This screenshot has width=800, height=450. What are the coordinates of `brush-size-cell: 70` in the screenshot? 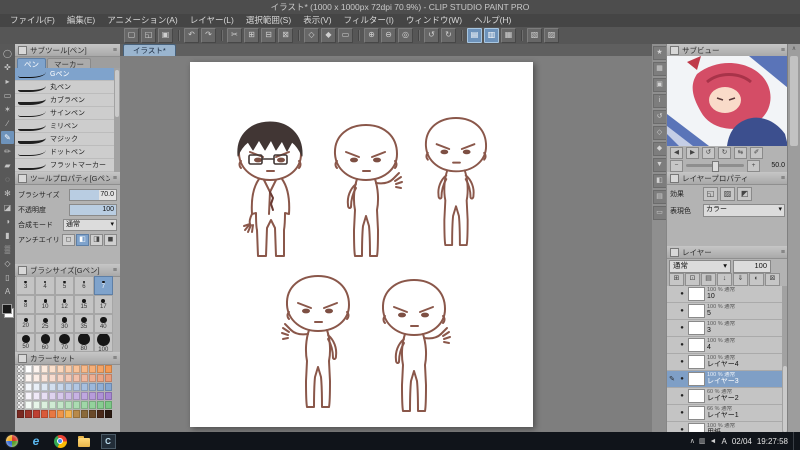 It's located at (64, 342).